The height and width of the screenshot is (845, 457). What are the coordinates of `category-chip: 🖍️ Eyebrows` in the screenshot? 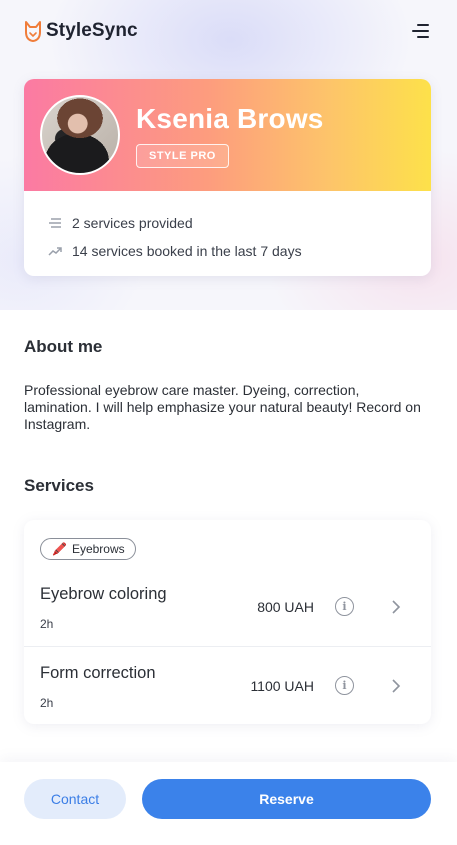 It's located at (88, 549).